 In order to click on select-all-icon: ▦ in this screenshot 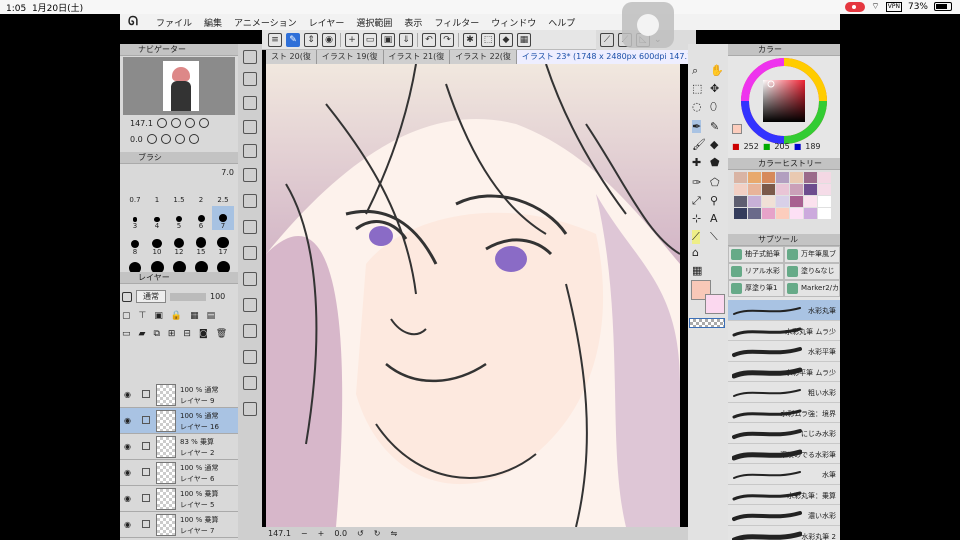, I will do `click(524, 39)`.